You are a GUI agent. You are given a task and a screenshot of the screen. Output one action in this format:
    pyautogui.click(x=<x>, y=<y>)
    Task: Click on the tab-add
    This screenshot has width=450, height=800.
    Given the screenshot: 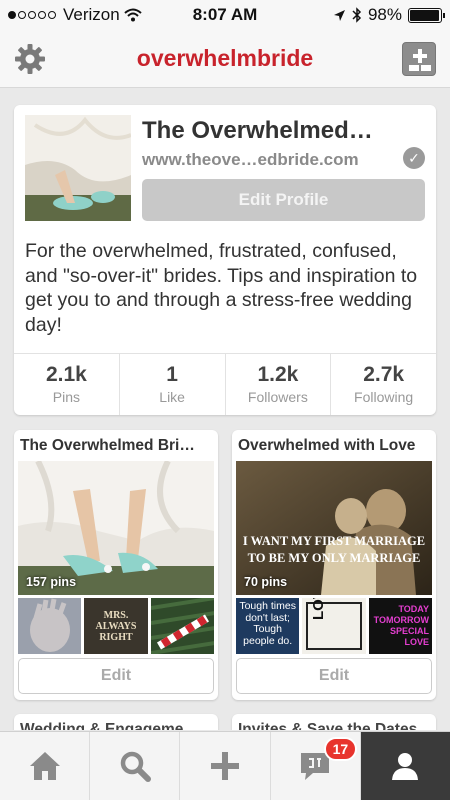 What is the action you would take?
    pyautogui.click(x=225, y=766)
    